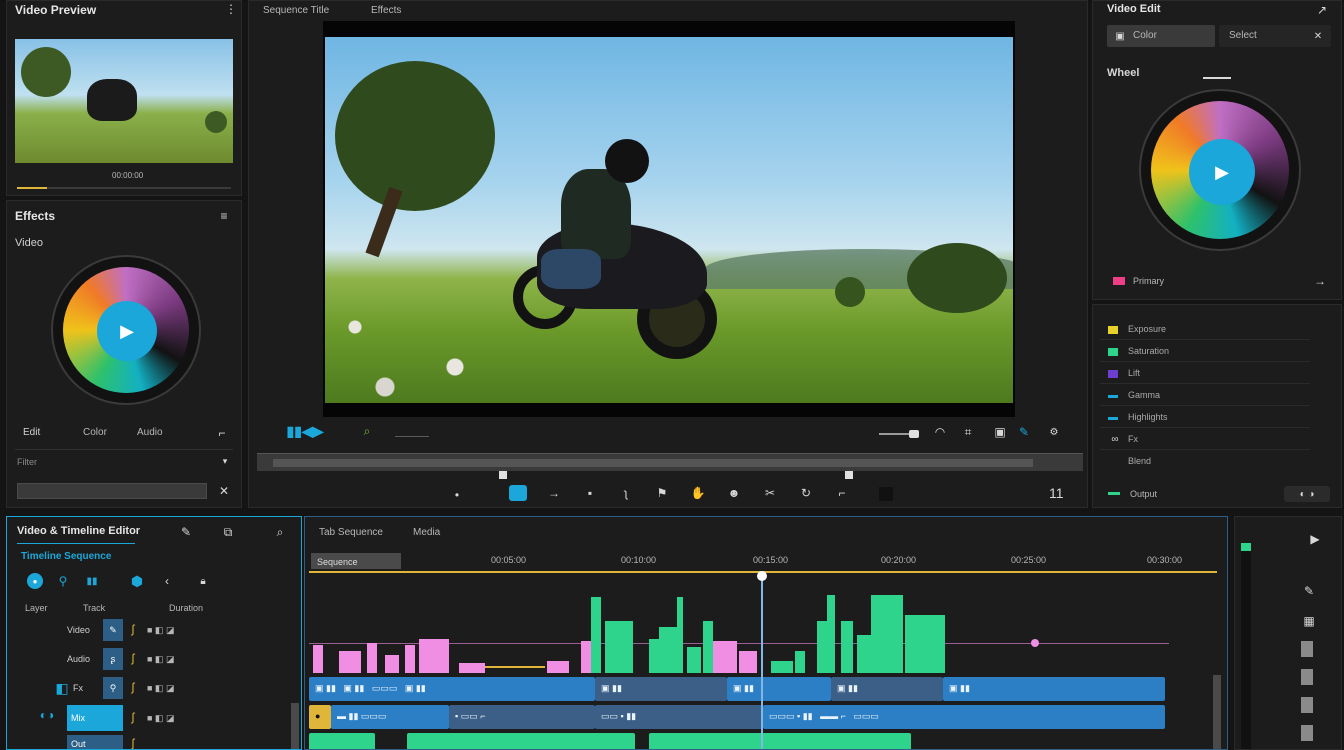 Image resolution: width=1344 pixels, height=750 pixels. I want to click on mix-icon: ◐◑, so click(47, 715).